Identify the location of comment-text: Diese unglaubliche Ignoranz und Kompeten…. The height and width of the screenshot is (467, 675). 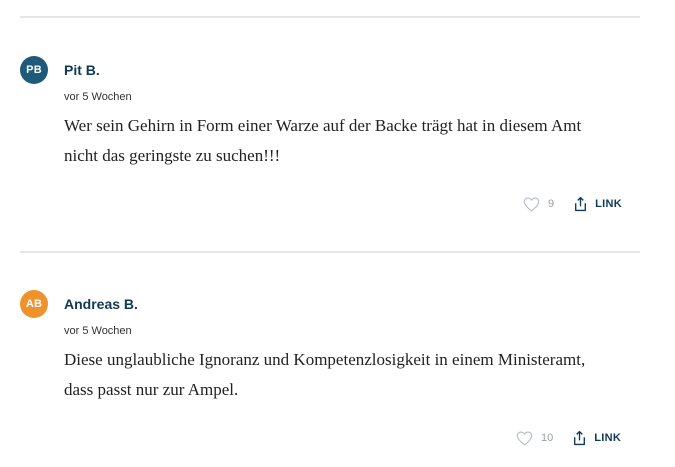
(325, 374).